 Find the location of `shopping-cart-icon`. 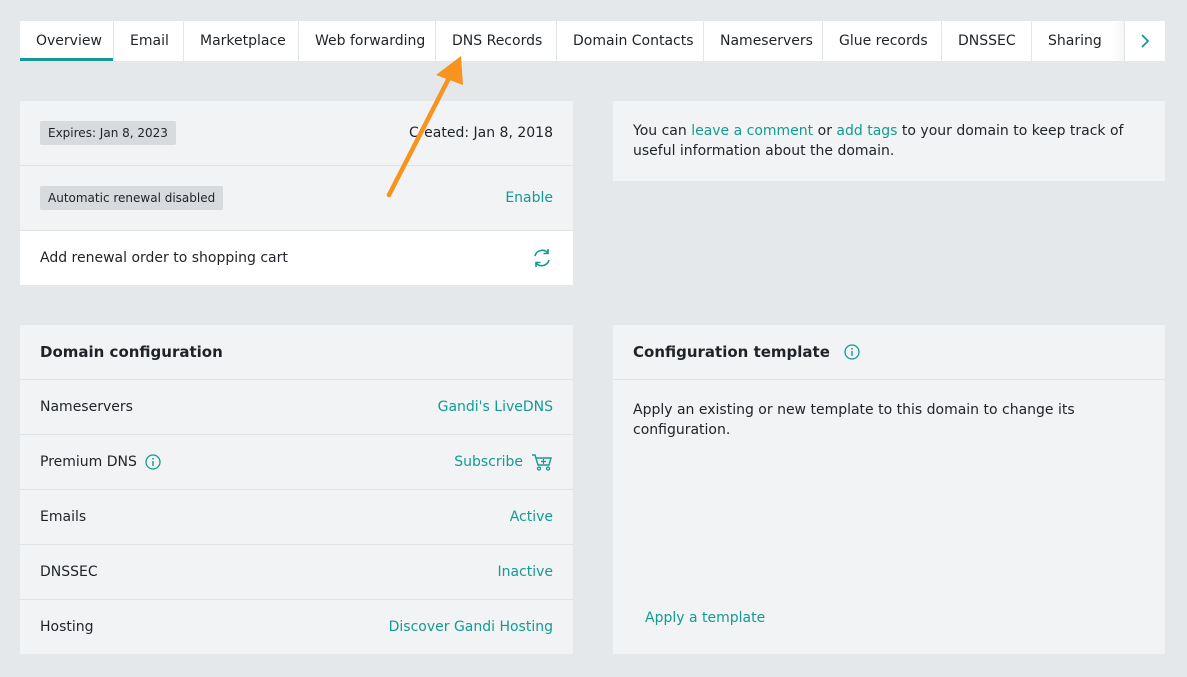

shopping-cart-icon is located at coordinates (542, 462).